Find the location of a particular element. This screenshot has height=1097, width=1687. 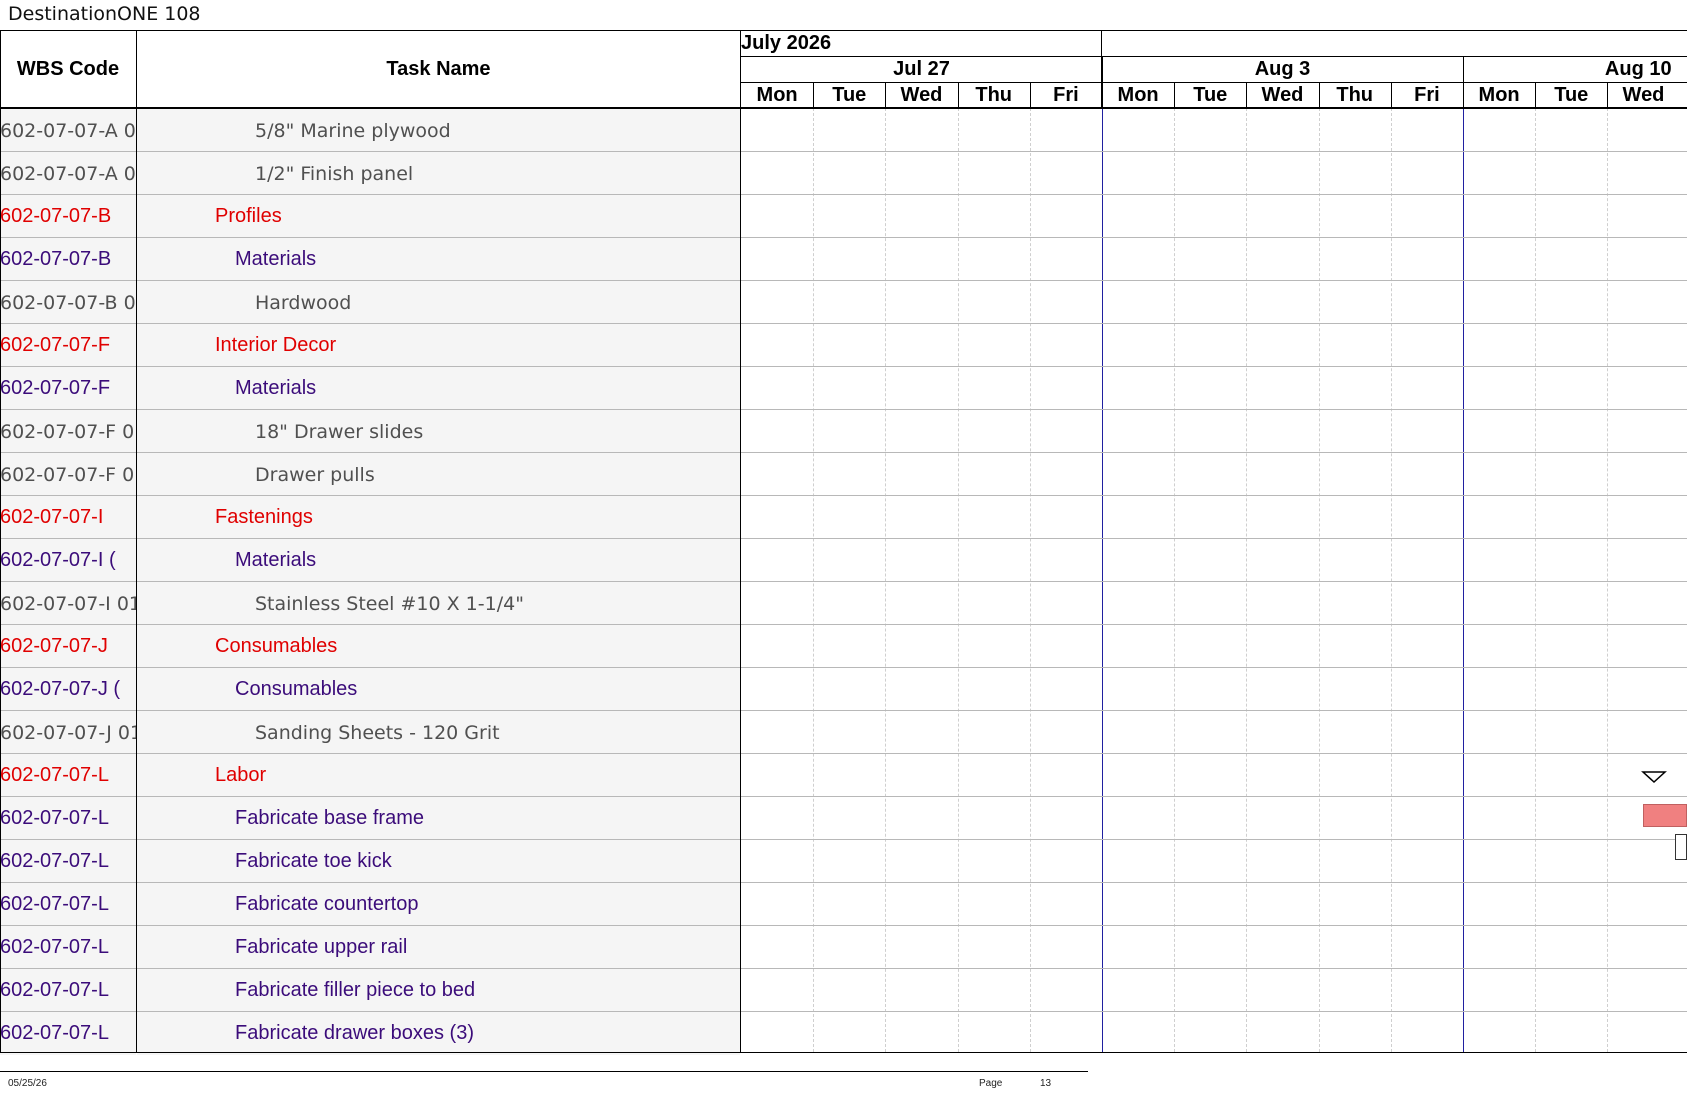

top-border is located at coordinates (843, 30).